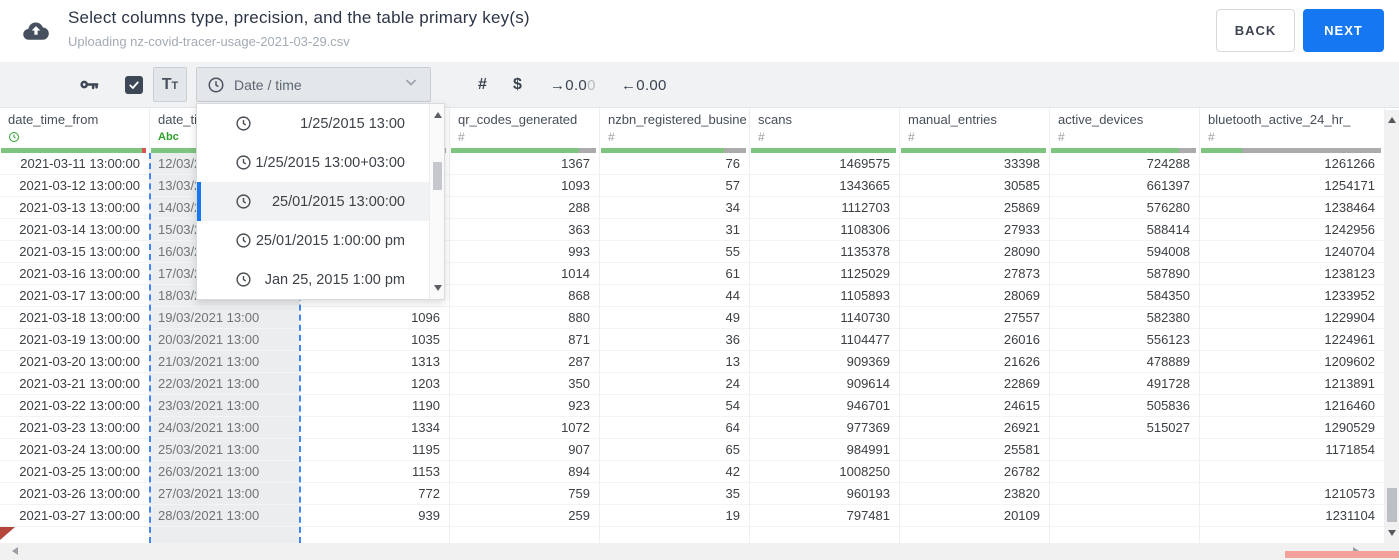 This screenshot has width=1399, height=560. Describe the element at coordinates (975, 296) in the screenshot. I see `cell: 28069` at that location.